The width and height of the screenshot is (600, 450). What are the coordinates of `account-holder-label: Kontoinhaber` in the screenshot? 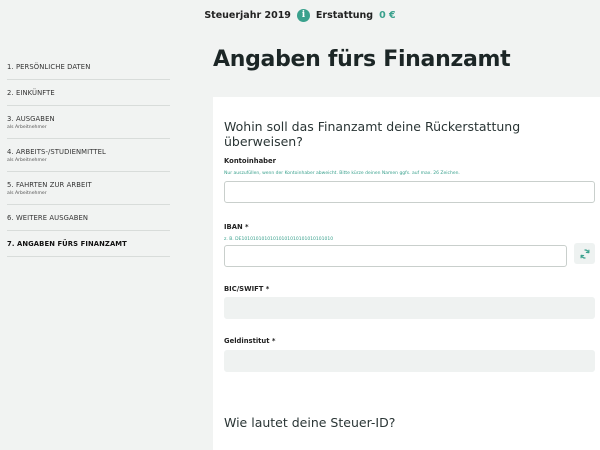 It's located at (250, 161).